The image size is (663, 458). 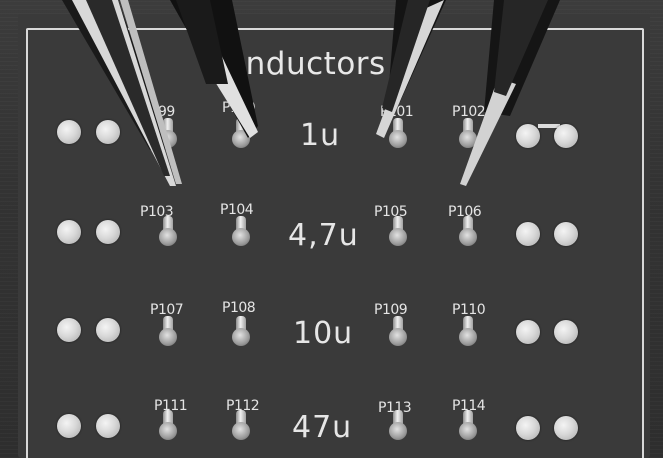 What do you see at coordinates (510, 93) in the screenshot?
I see `probe-right` at bounding box center [510, 93].